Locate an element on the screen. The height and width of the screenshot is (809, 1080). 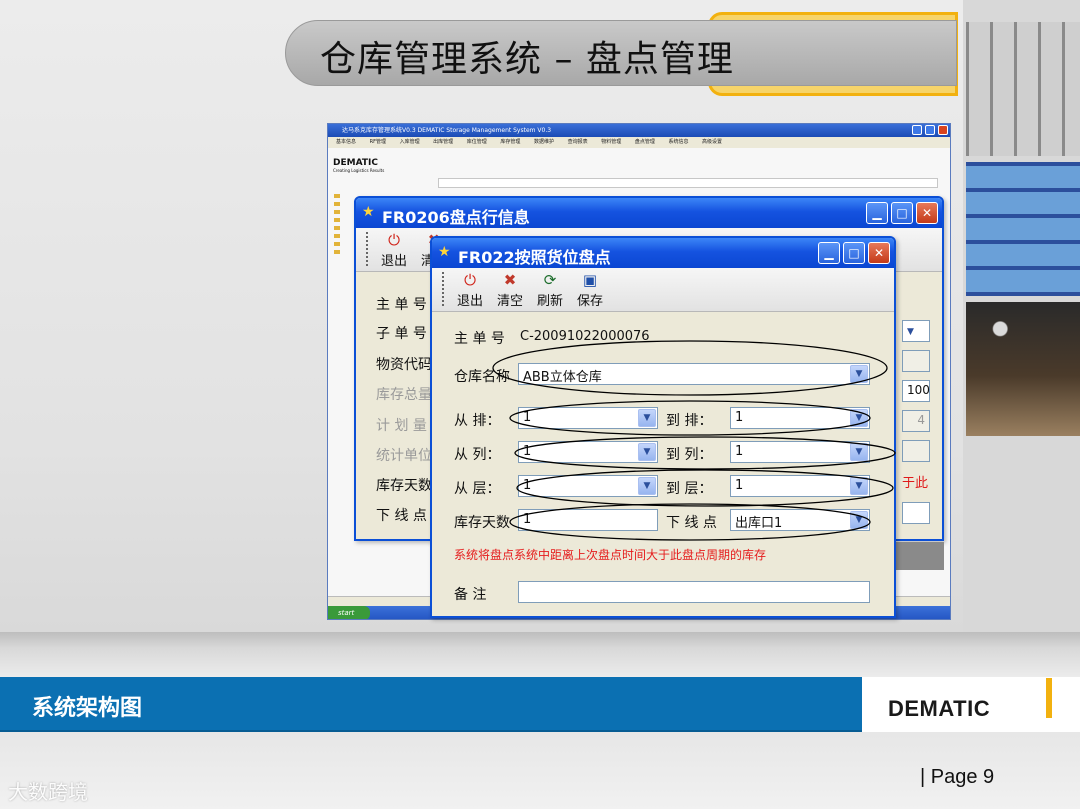
app-logo-text: DEMATIC is located at coordinates (355, 163).